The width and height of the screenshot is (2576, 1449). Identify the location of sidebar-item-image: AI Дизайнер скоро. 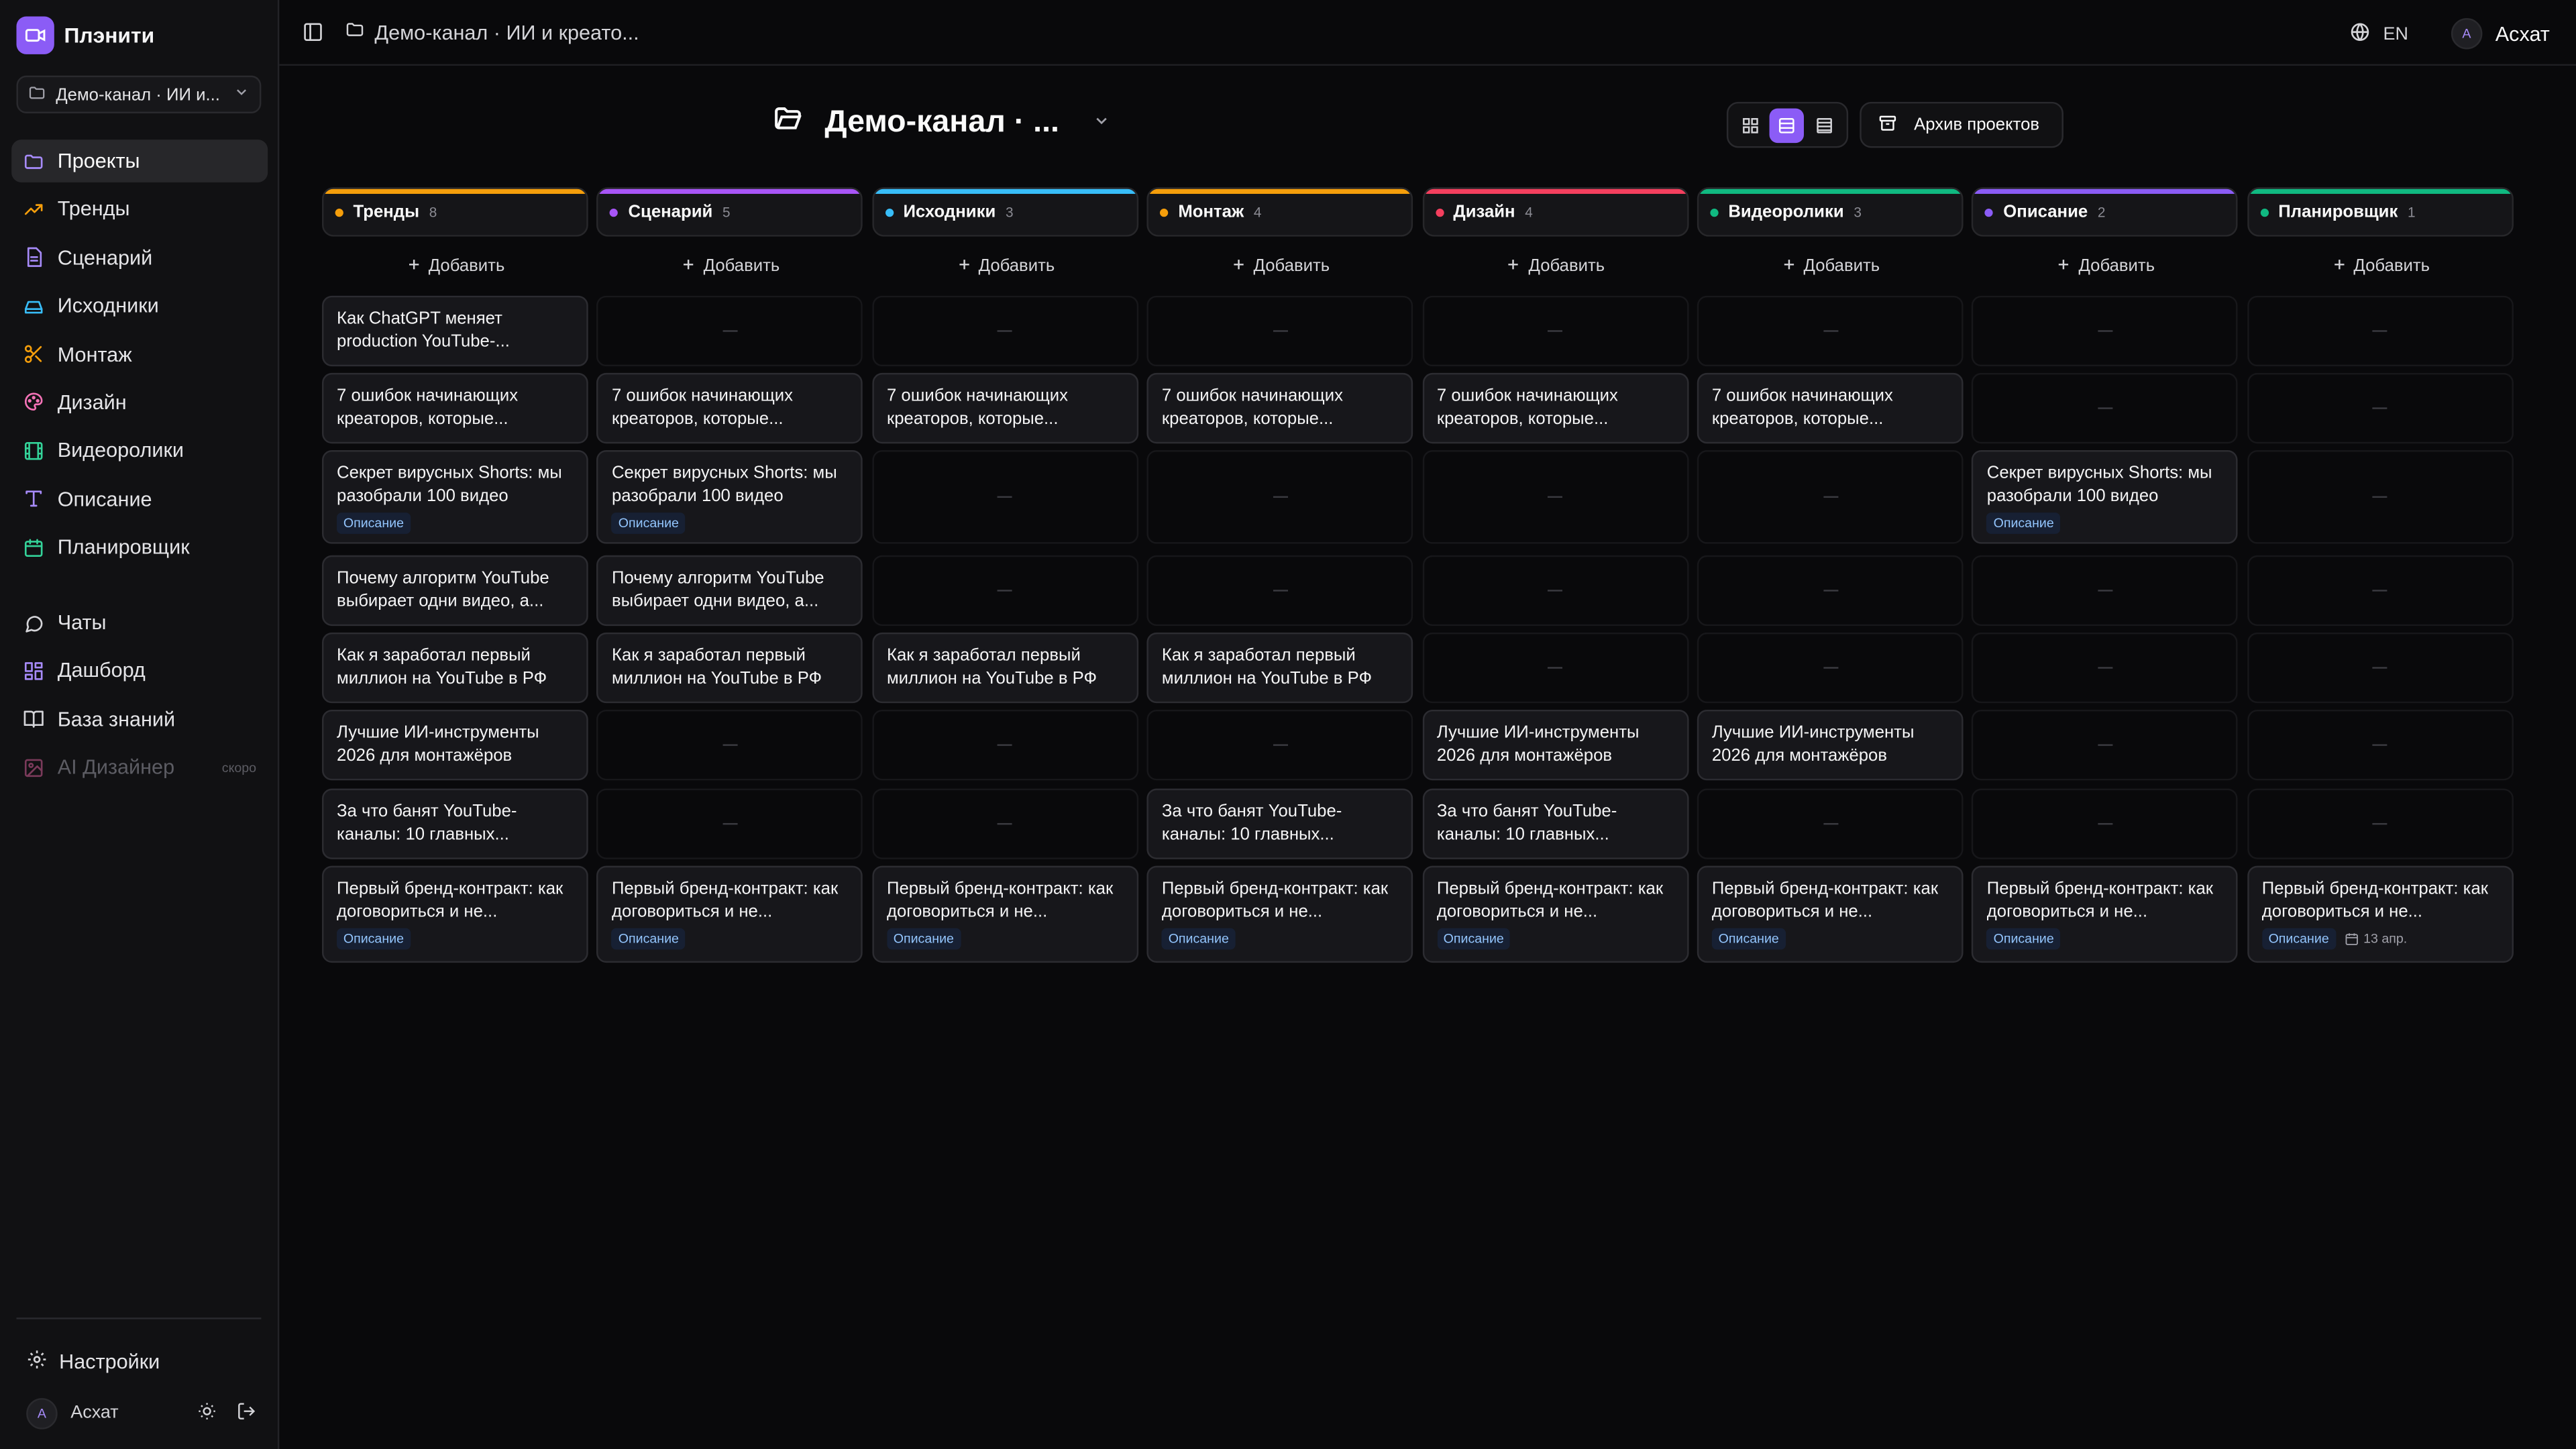
(139, 767).